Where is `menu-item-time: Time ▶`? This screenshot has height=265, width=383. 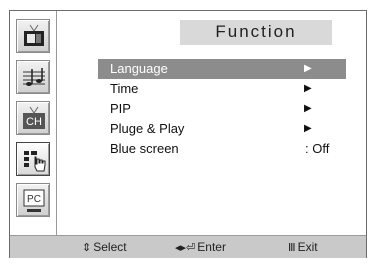
menu-item-time: Time ▶ is located at coordinates (222, 89).